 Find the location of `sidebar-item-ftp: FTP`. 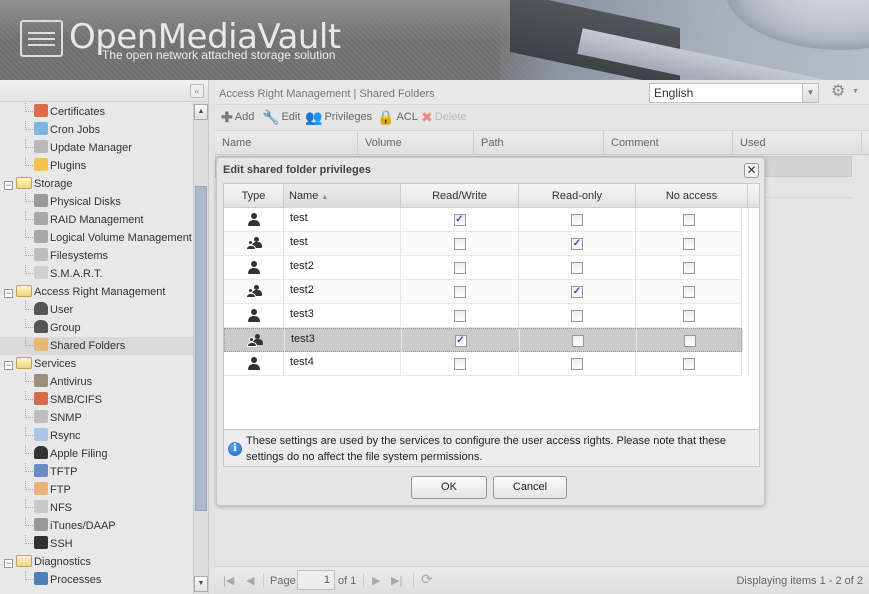

sidebar-item-ftp: FTP is located at coordinates (96, 490).